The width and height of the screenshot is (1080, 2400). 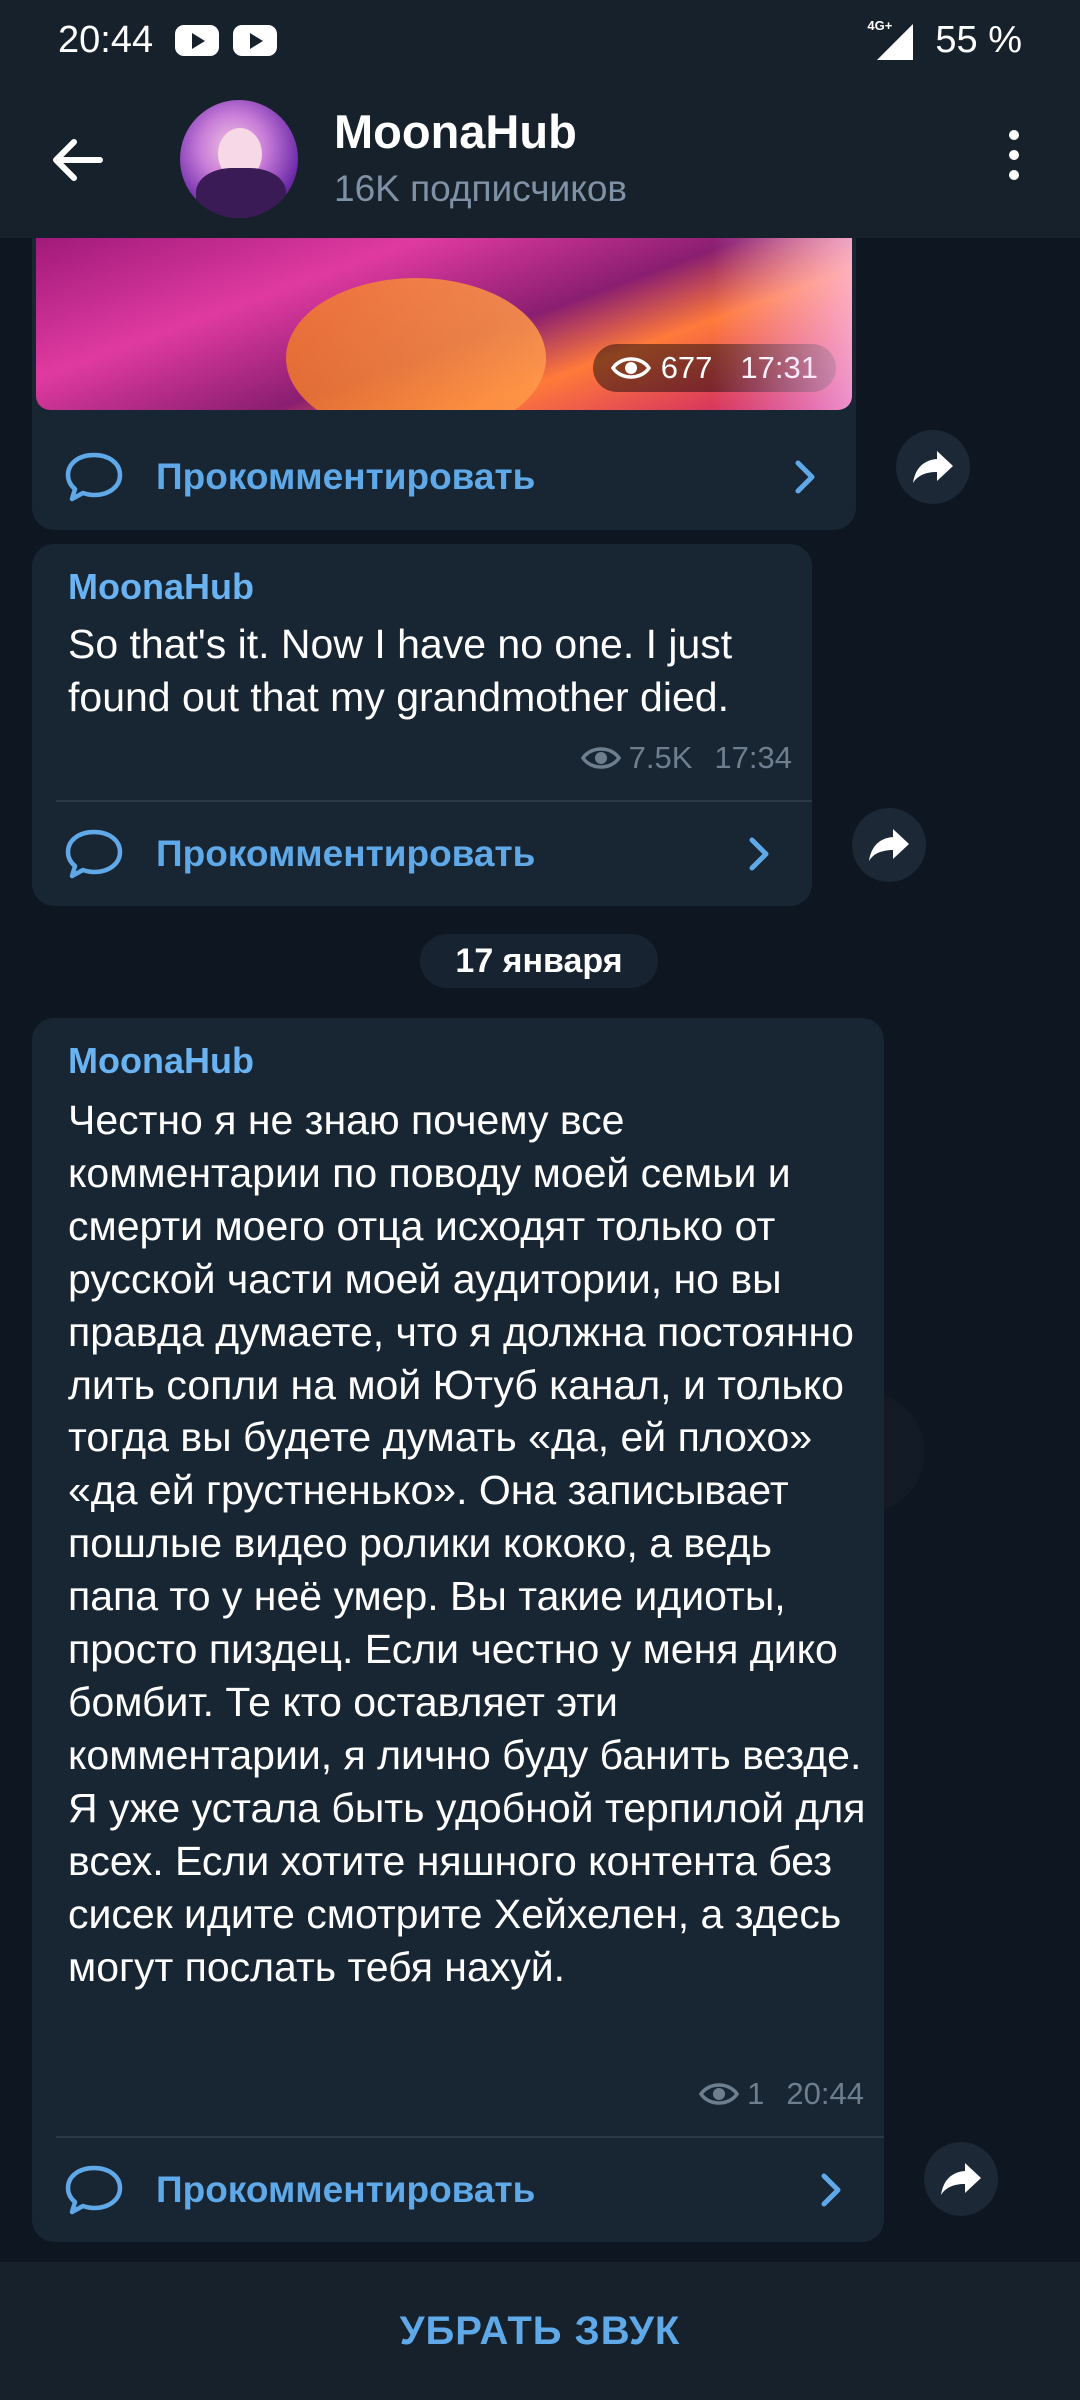 What do you see at coordinates (660, 757) in the screenshot?
I see `view-count: 7.5K` at bounding box center [660, 757].